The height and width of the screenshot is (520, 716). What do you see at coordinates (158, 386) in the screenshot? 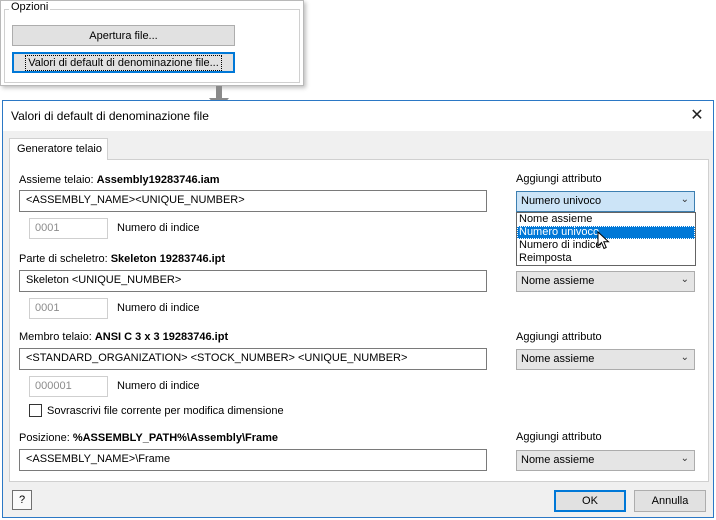
I see `member-index-label: Numero di indice` at bounding box center [158, 386].